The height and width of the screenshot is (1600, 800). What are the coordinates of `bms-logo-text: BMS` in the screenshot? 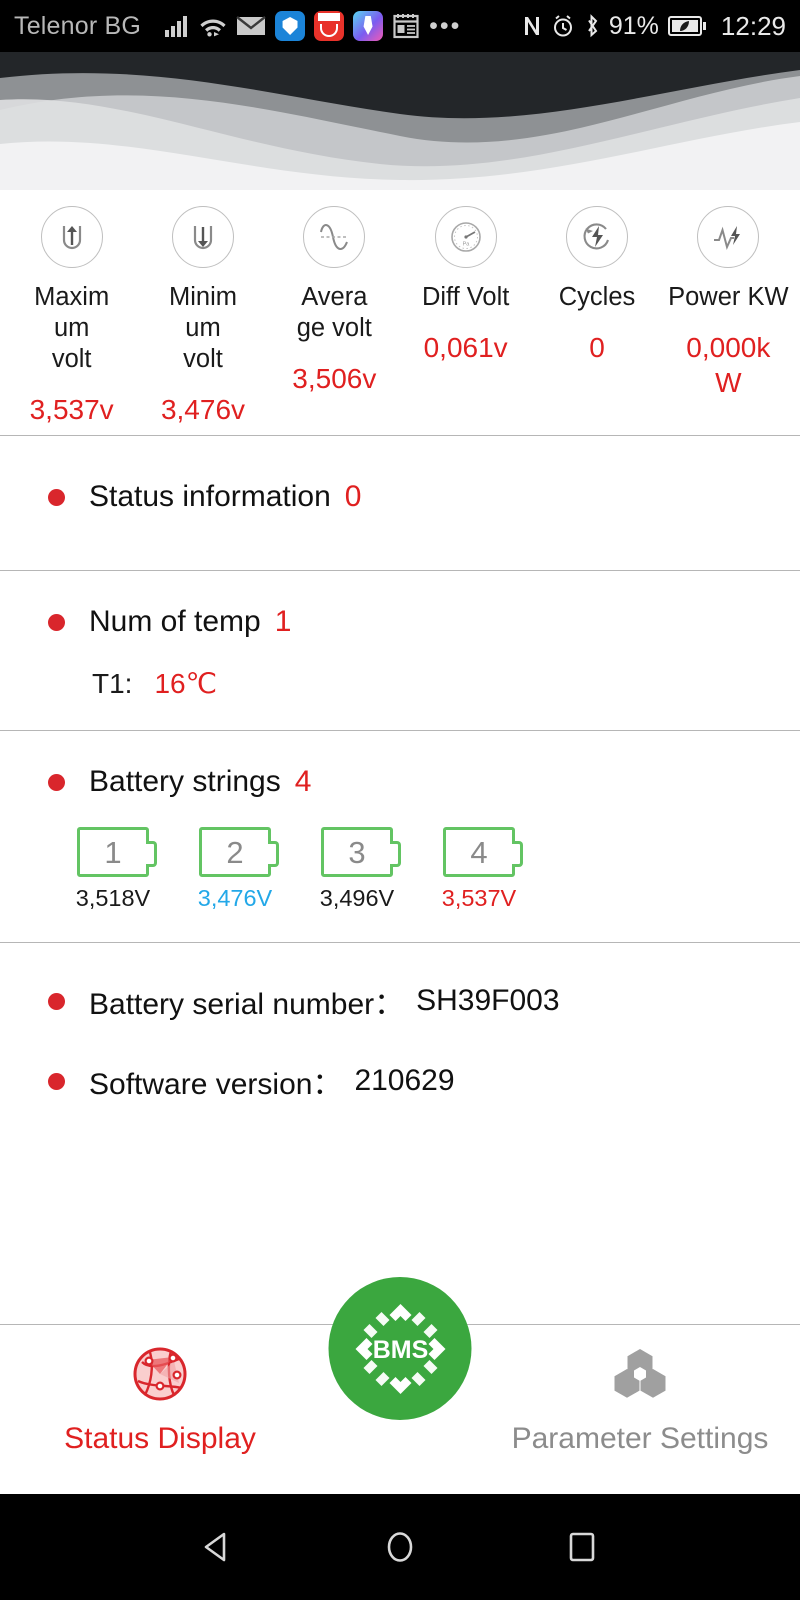 It's located at (400, 1350).